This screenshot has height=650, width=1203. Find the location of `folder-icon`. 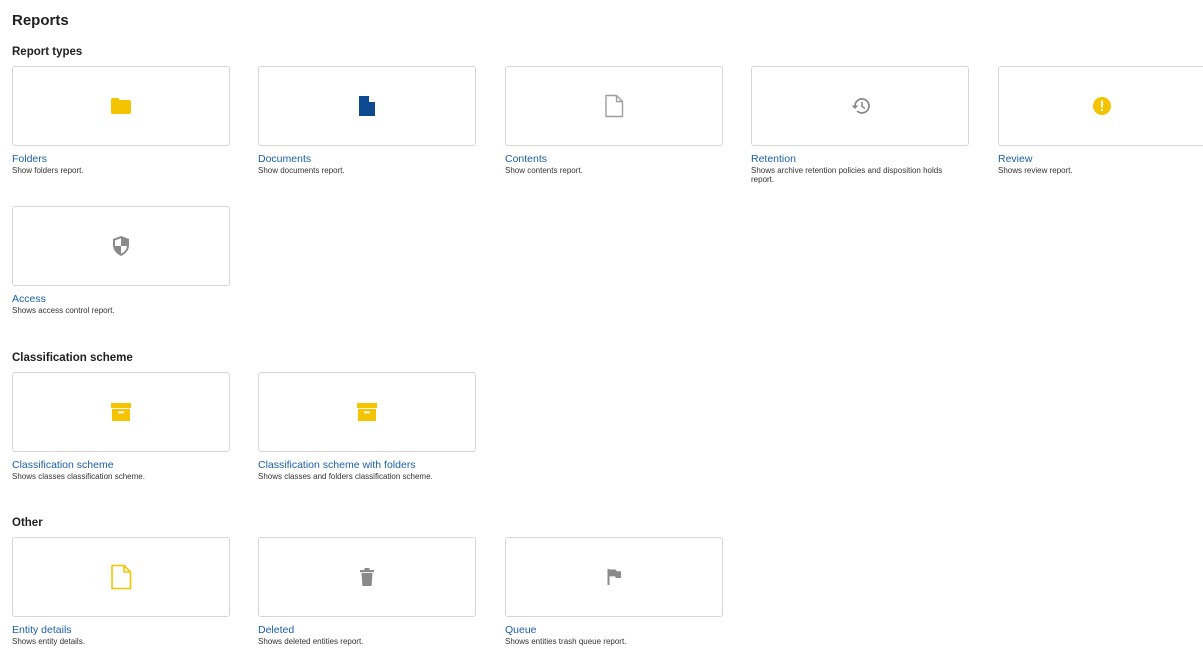

folder-icon is located at coordinates (121, 106).